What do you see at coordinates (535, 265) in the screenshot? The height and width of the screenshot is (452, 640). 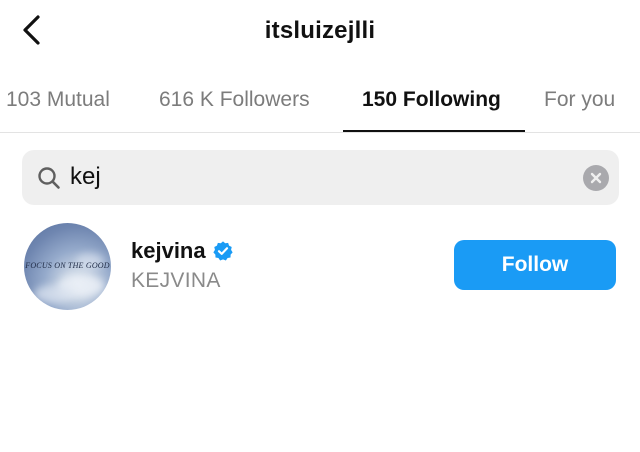 I see `follow-button: Follow` at bounding box center [535, 265].